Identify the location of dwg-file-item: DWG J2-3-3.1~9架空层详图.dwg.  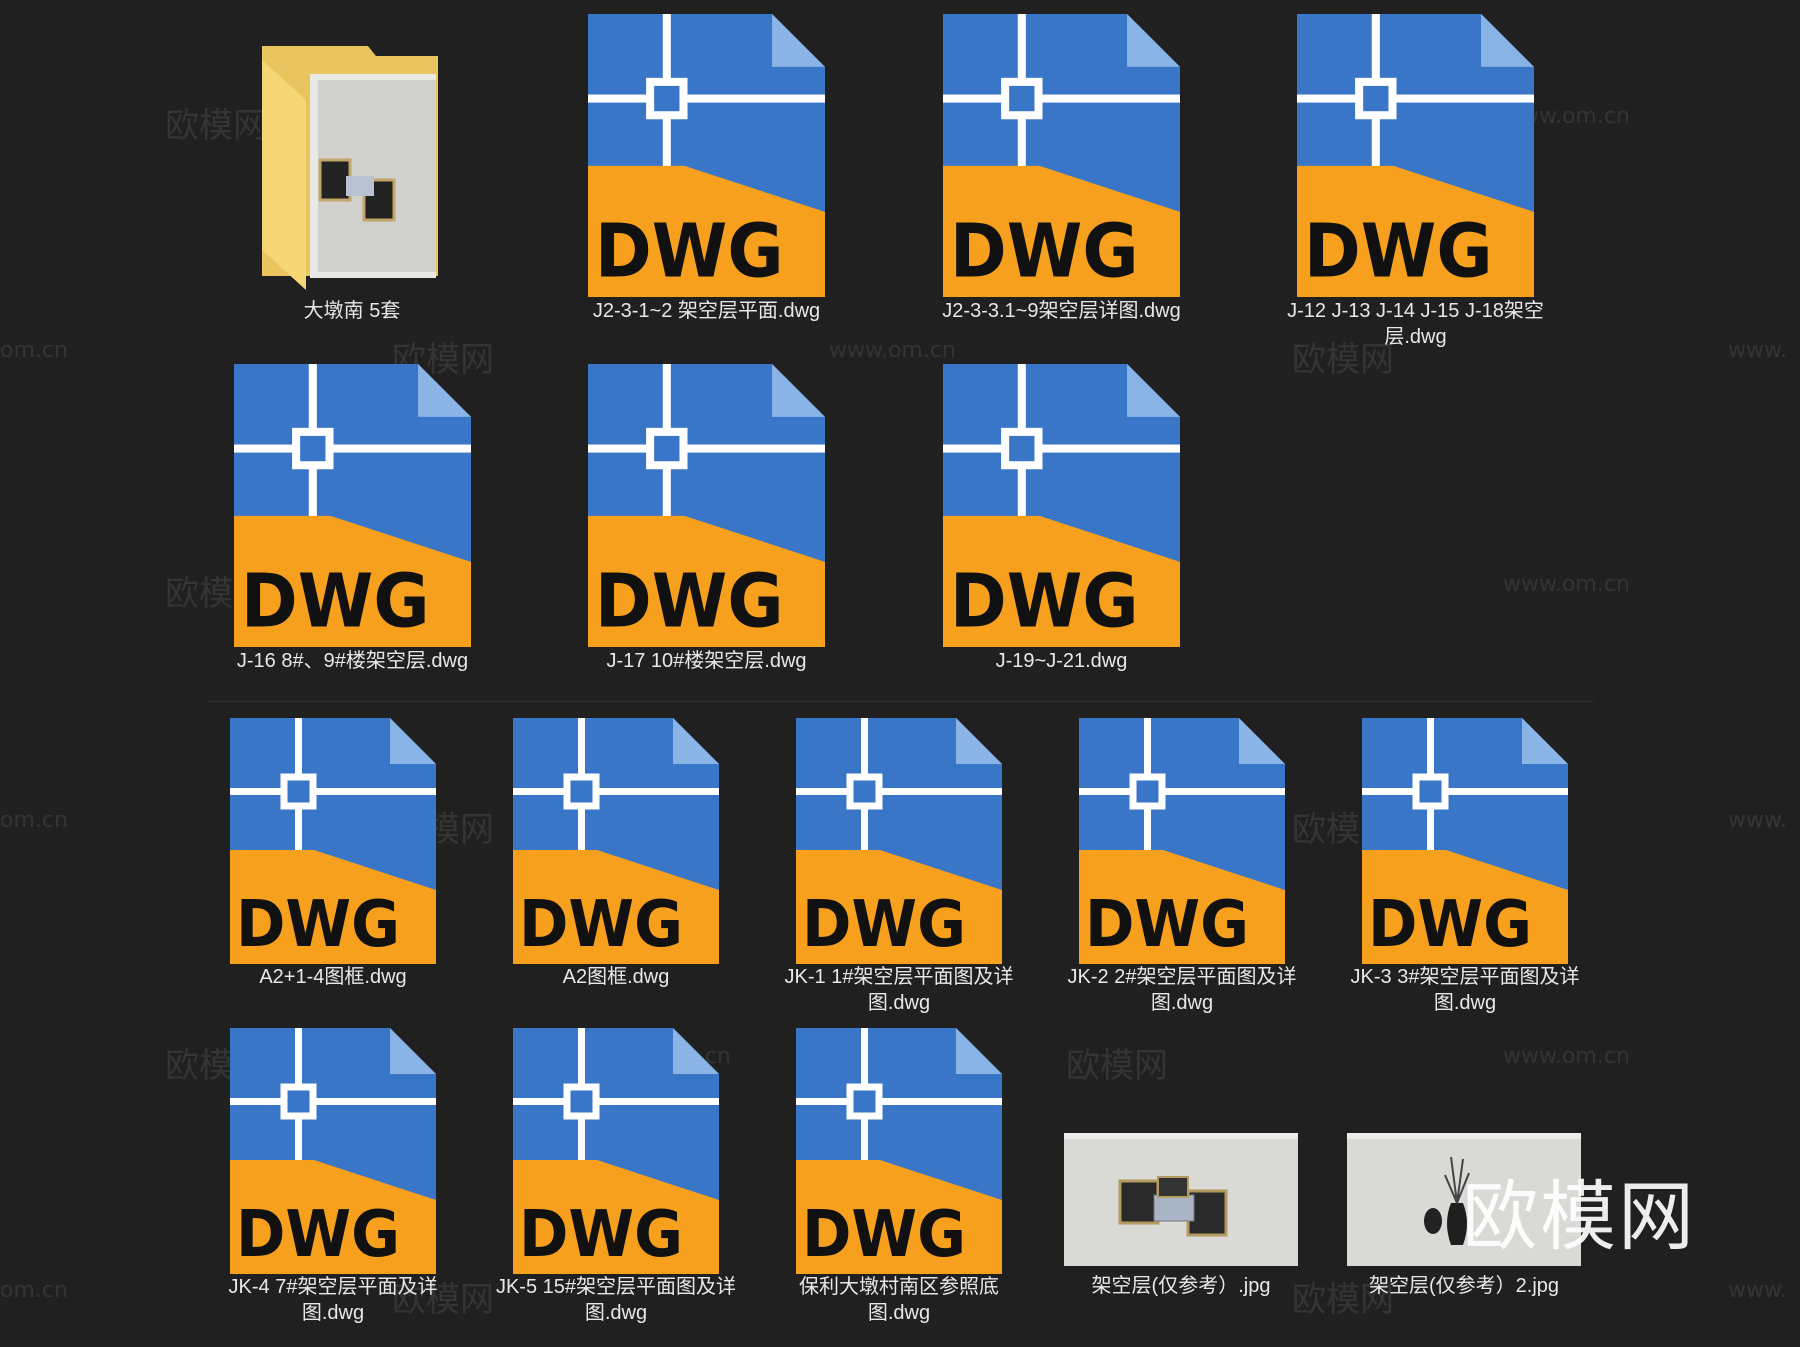
(1061, 168).